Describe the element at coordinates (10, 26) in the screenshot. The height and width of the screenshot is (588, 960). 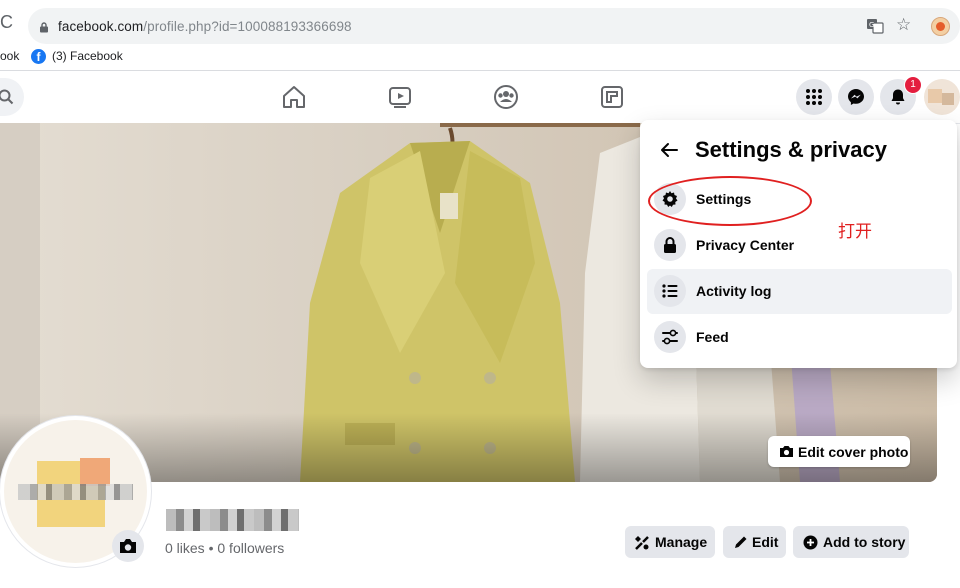
I see `reload-icon: C` at that location.